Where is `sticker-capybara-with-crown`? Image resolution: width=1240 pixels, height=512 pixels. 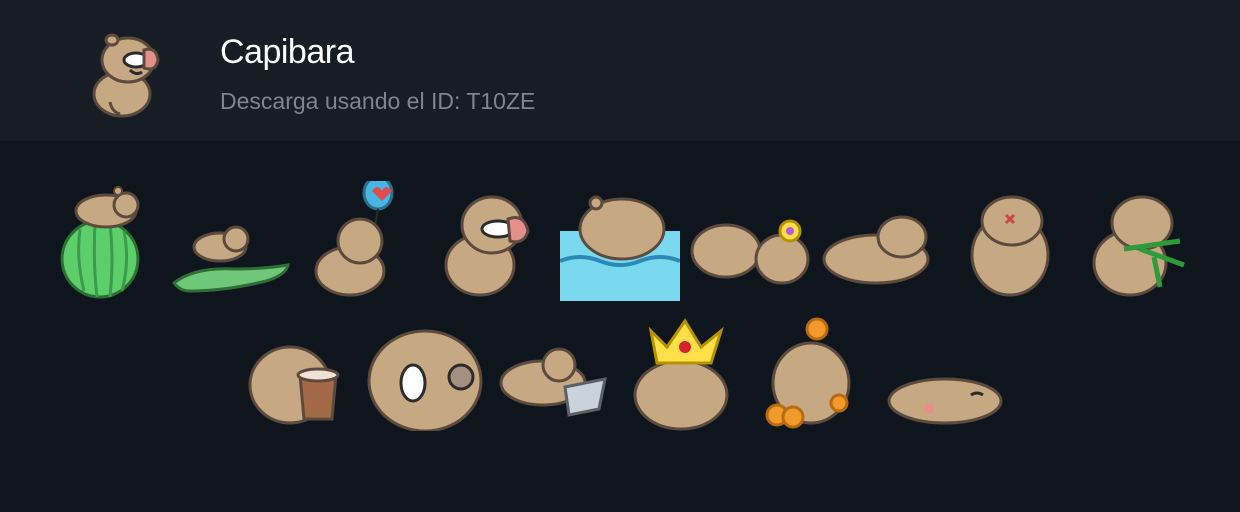 sticker-capybara-with-crown is located at coordinates (685, 371).